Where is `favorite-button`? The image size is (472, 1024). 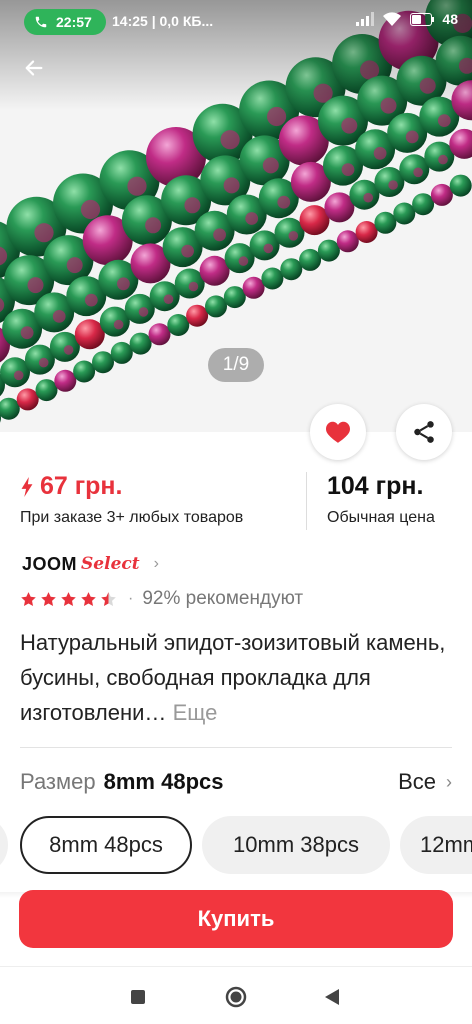
favorite-button is located at coordinates (338, 432).